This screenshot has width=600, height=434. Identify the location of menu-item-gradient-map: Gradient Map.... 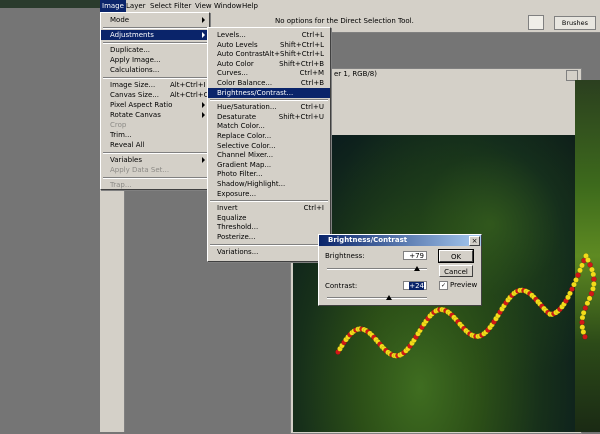
(269, 165).